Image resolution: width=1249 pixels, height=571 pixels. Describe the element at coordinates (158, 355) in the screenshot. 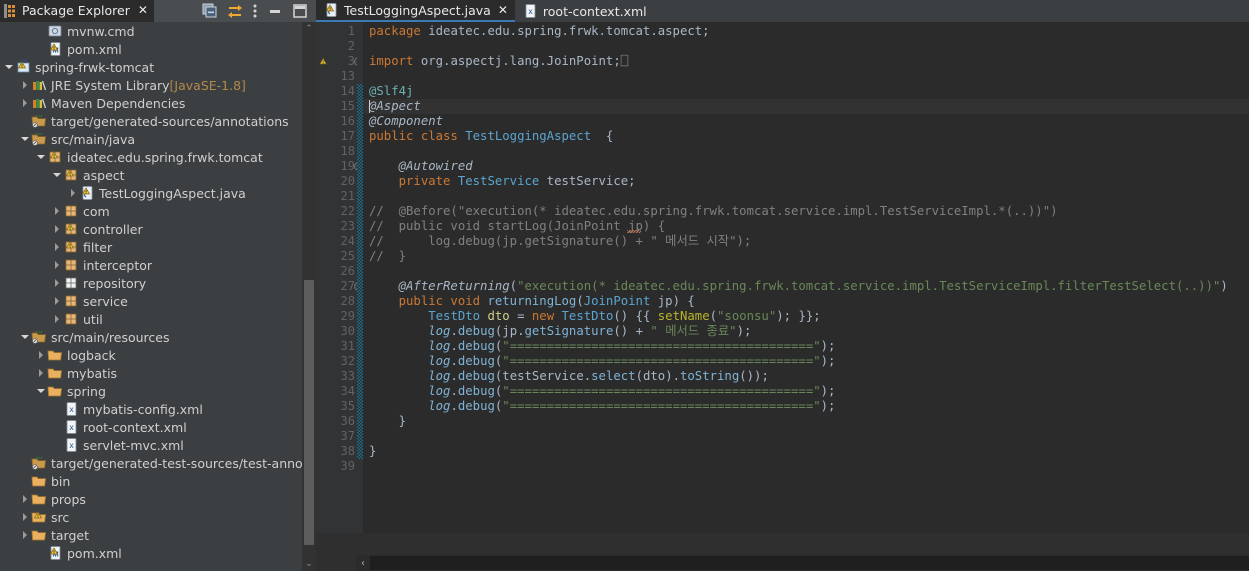

I see `tree-item-logback: logback` at that location.